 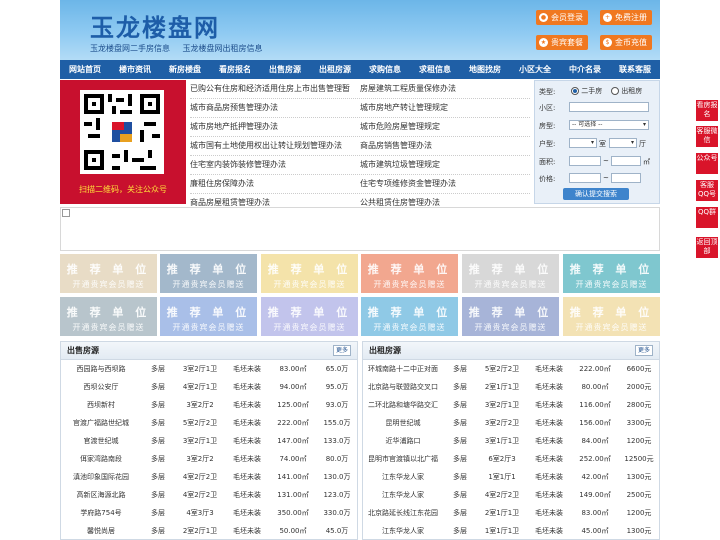 I want to click on nav-home: 网站首页, so click(x=85, y=69).